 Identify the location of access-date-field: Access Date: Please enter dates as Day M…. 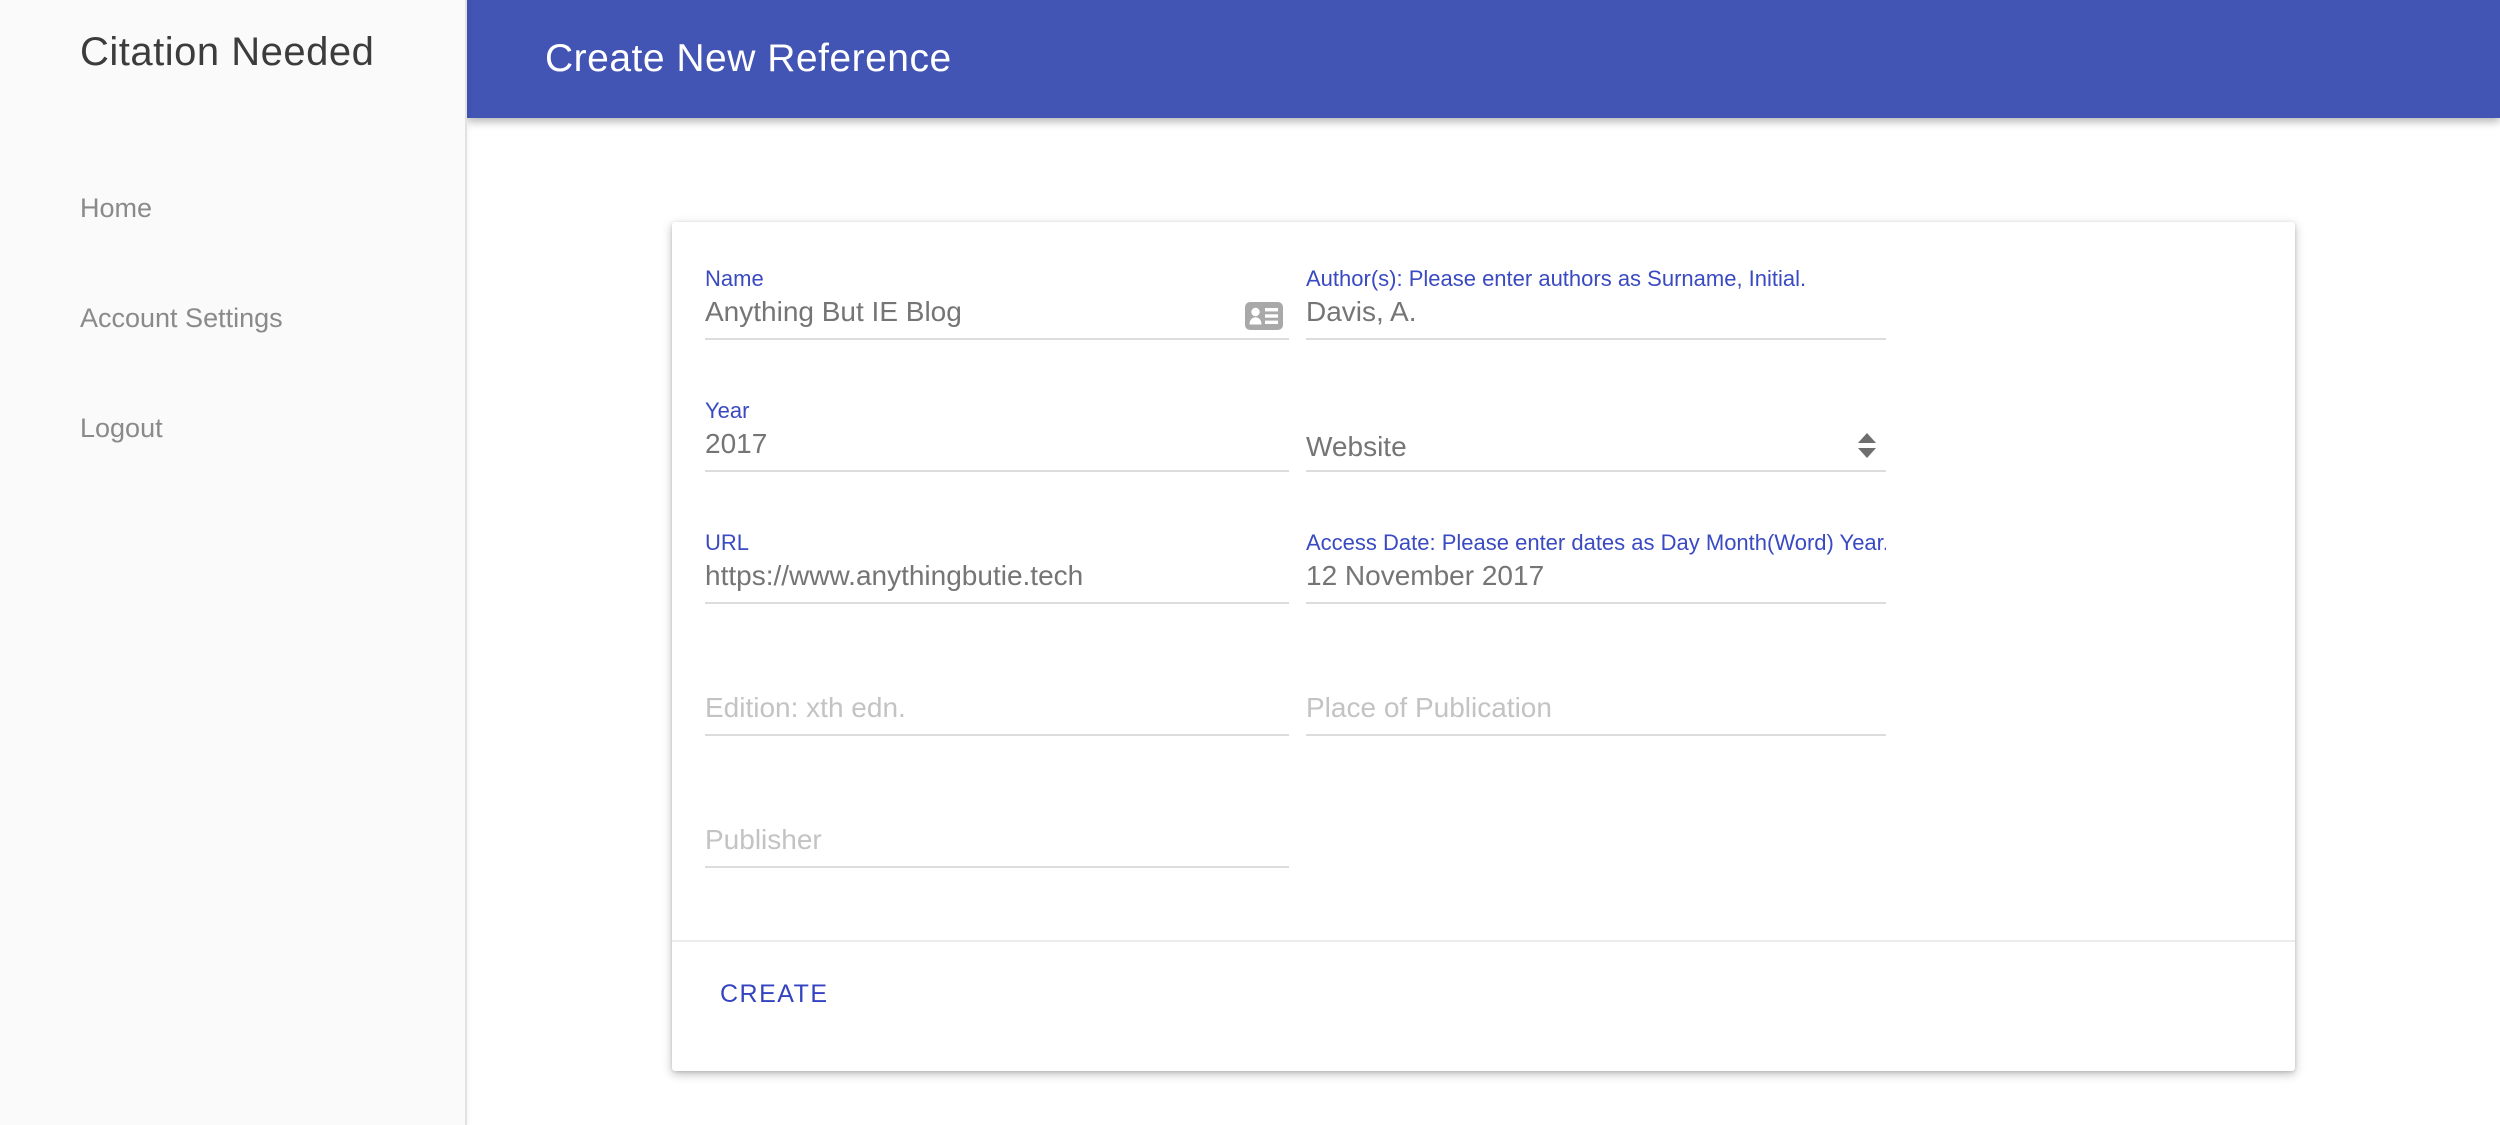
(1596, 567).